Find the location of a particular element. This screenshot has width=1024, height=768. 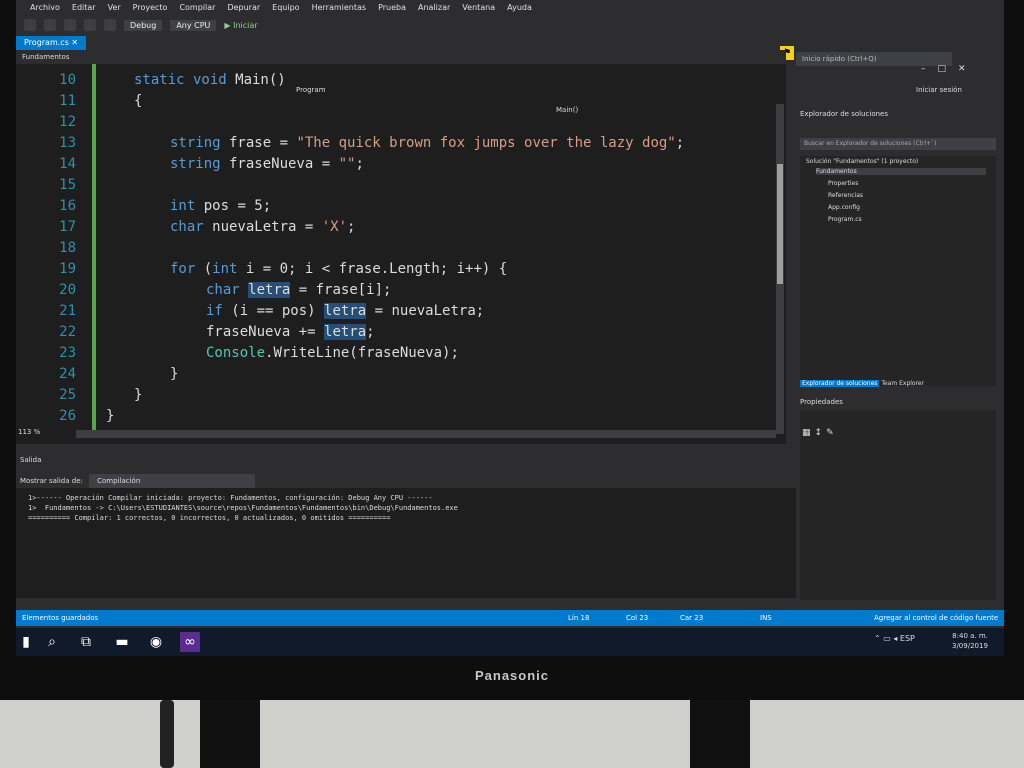

properties-title: Propiedades is located at coordinates (821, 402).